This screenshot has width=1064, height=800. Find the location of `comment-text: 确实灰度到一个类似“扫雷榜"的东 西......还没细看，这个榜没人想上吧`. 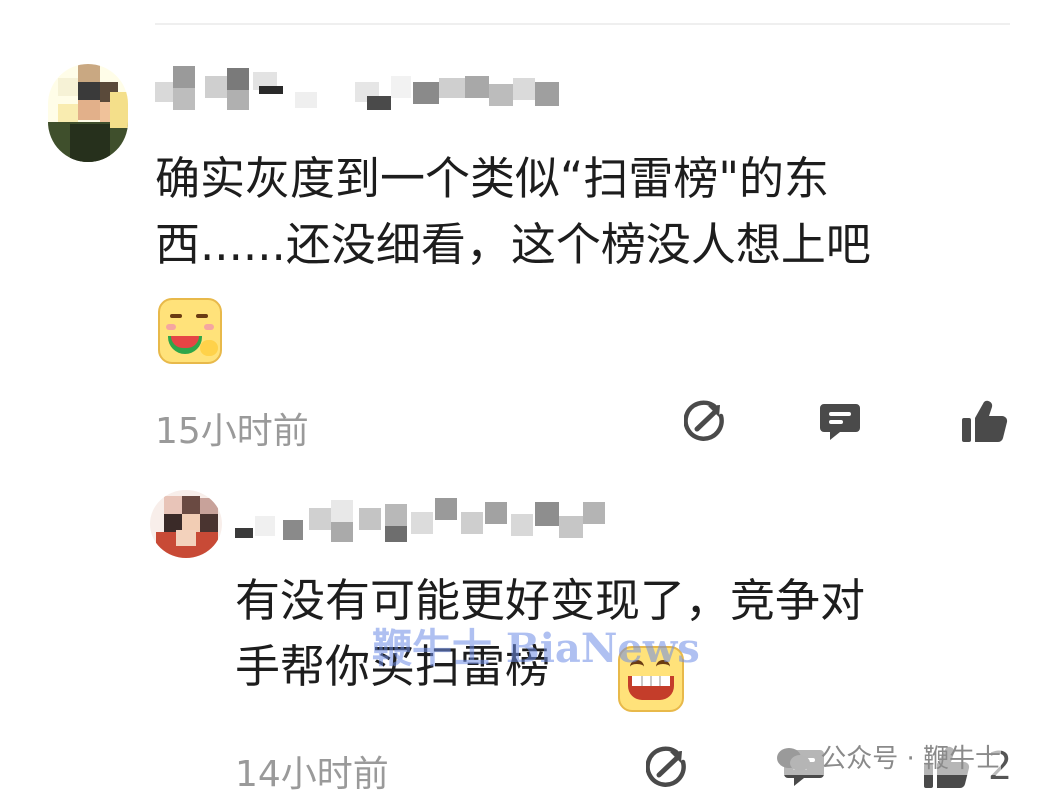

comment-text: 确实灰度到一个类似“扫雷榜"的东 西......还没细看，这个榜没人想上吧 is located at coordinates (585, 212).